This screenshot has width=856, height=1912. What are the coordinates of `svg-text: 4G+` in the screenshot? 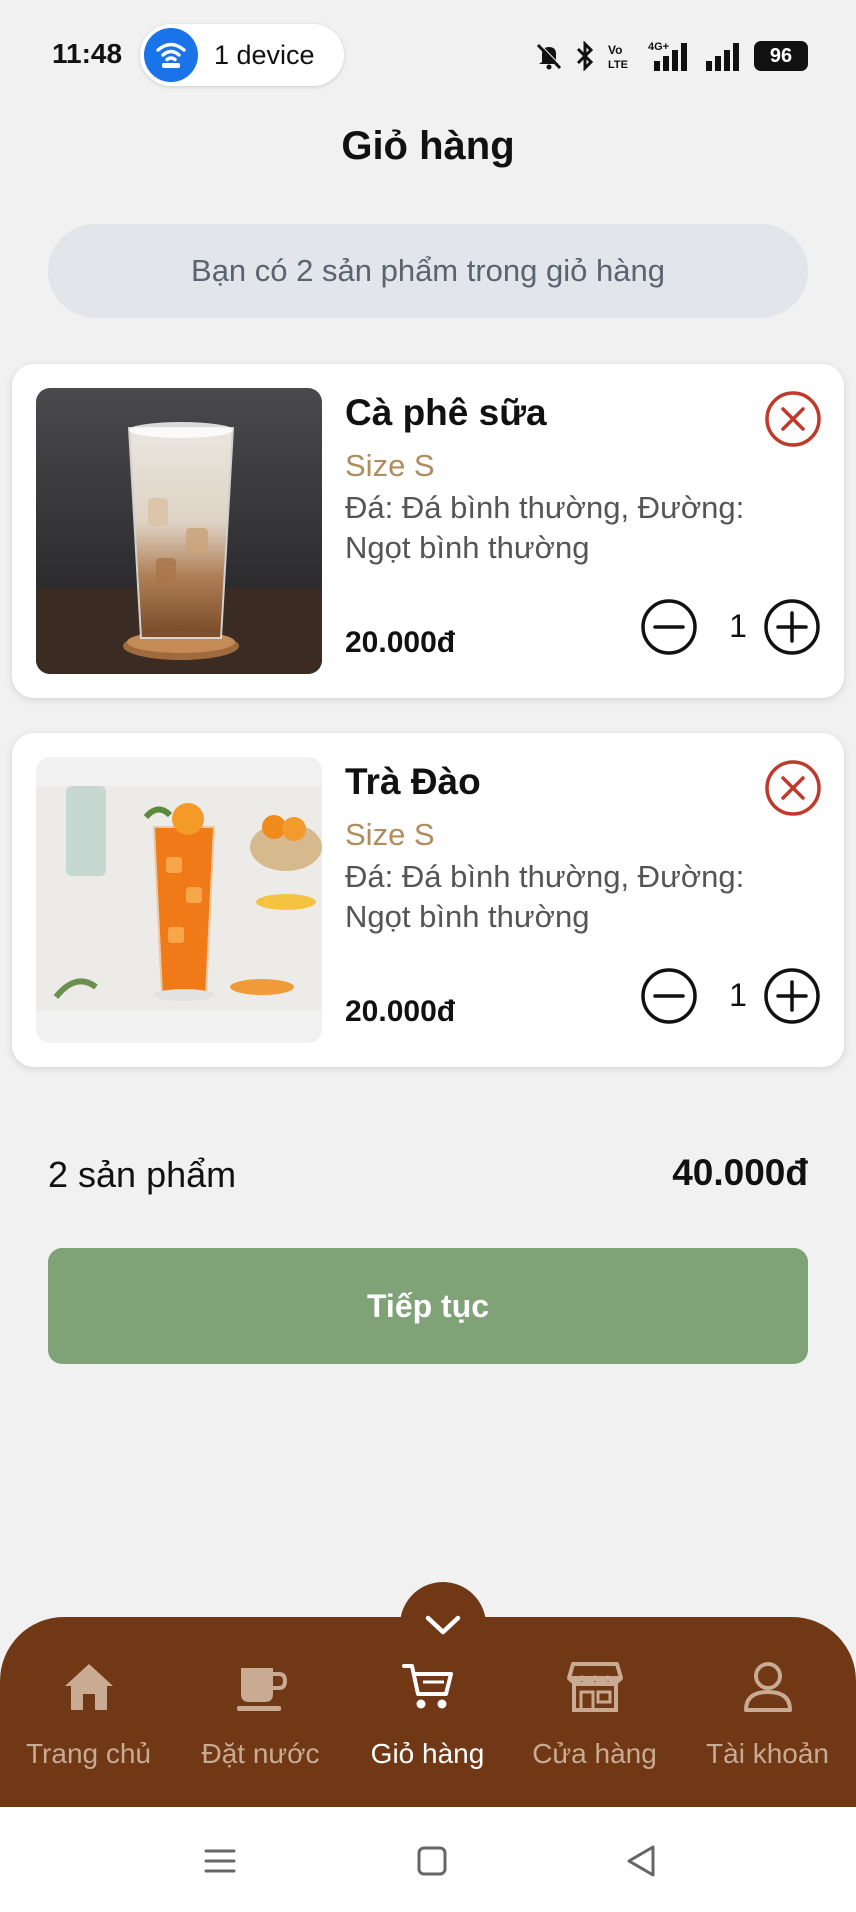 It's located at (658, 47).